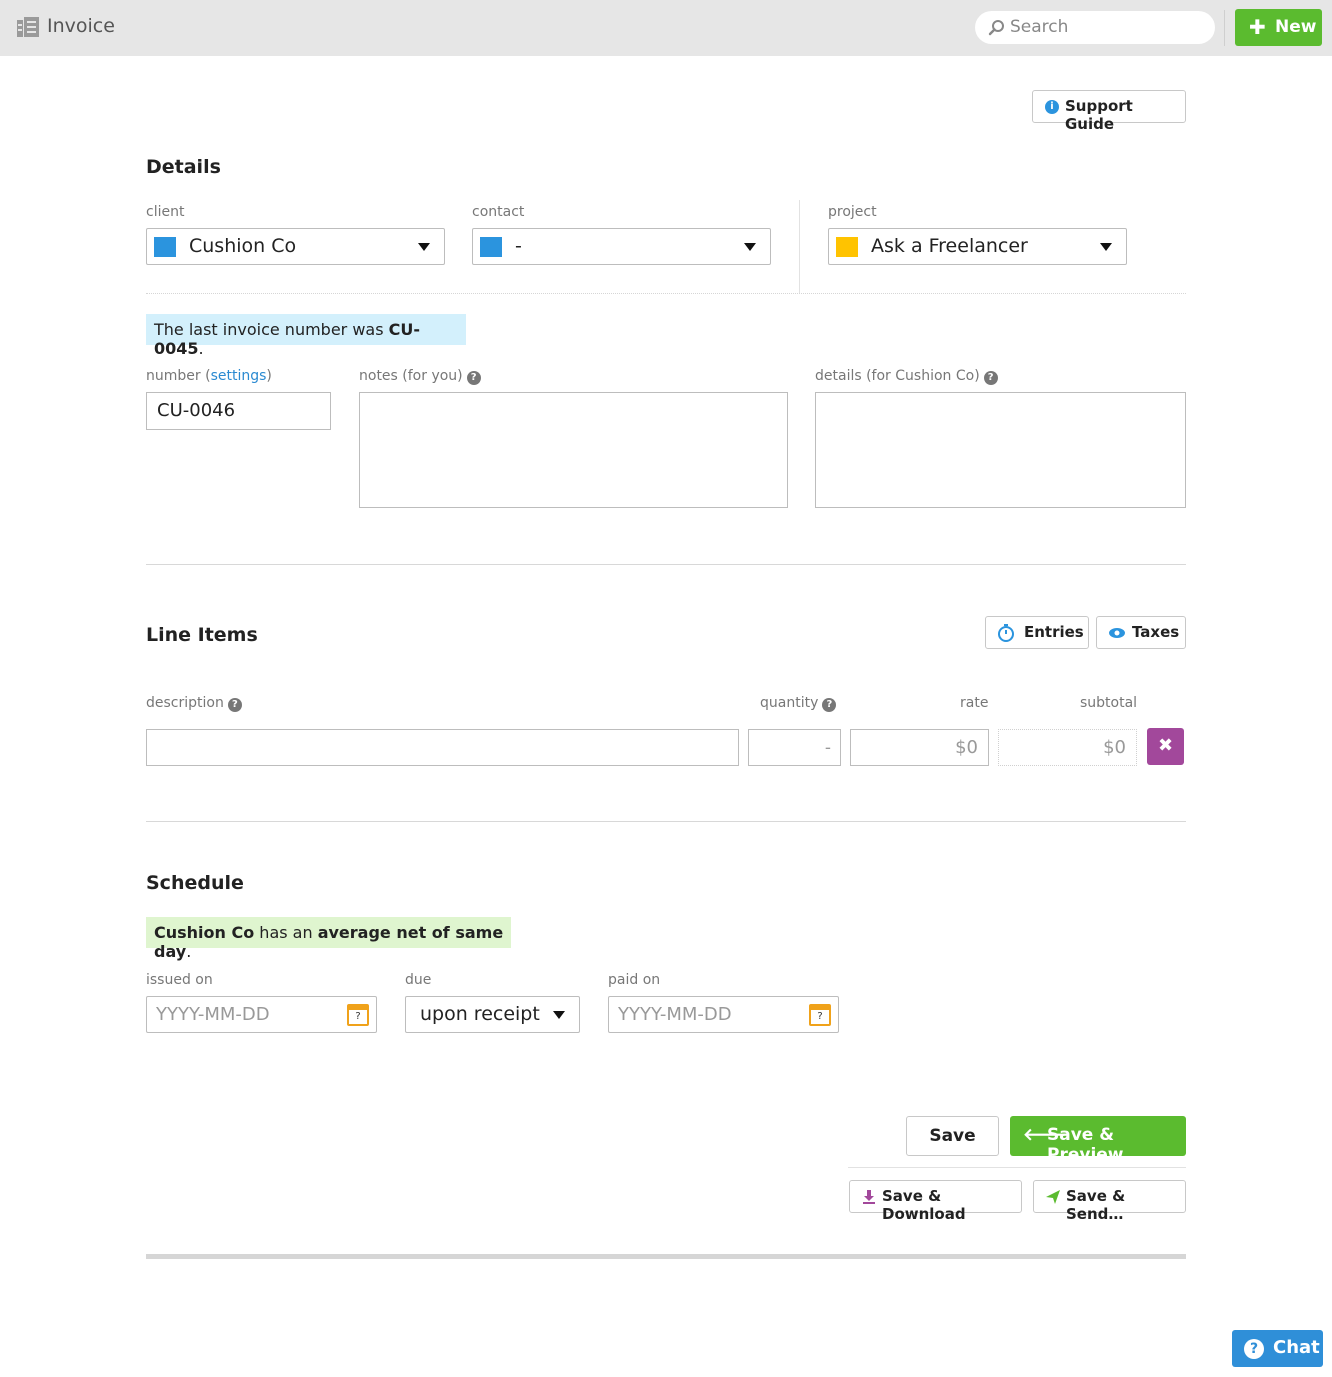  Describe the element at coordinates (204, 932) in the screenshot. I see `notice-client: Cushion Co` at that location.